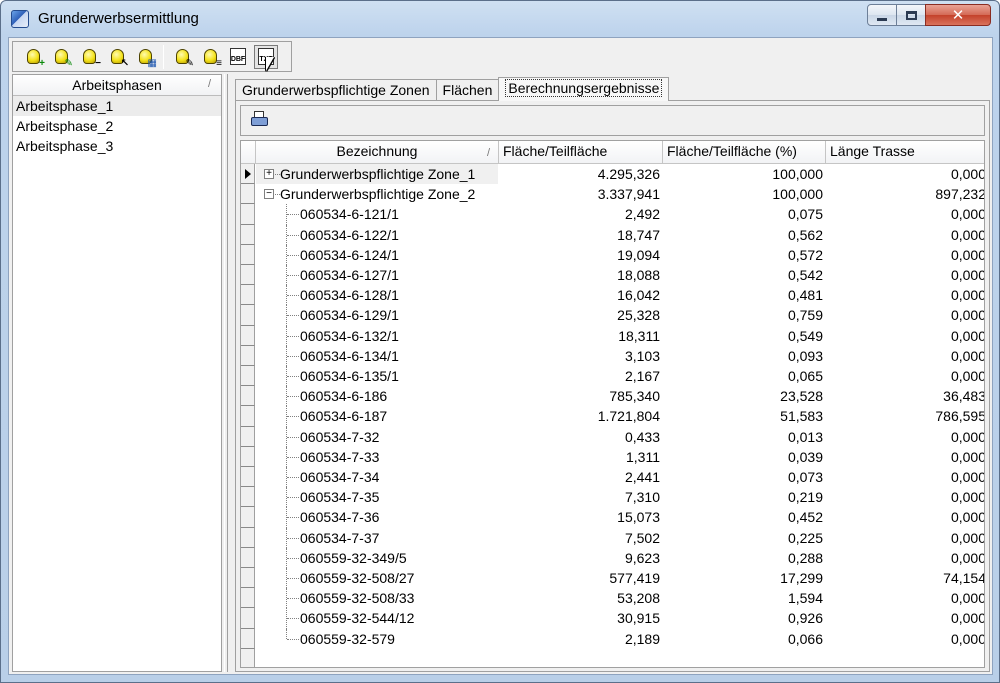 This screenshot has height=683, width=1000. Describe the element at coordinates (340, 436) in the screenshot. I see `parcel-label: 060534-7-32` at that location.